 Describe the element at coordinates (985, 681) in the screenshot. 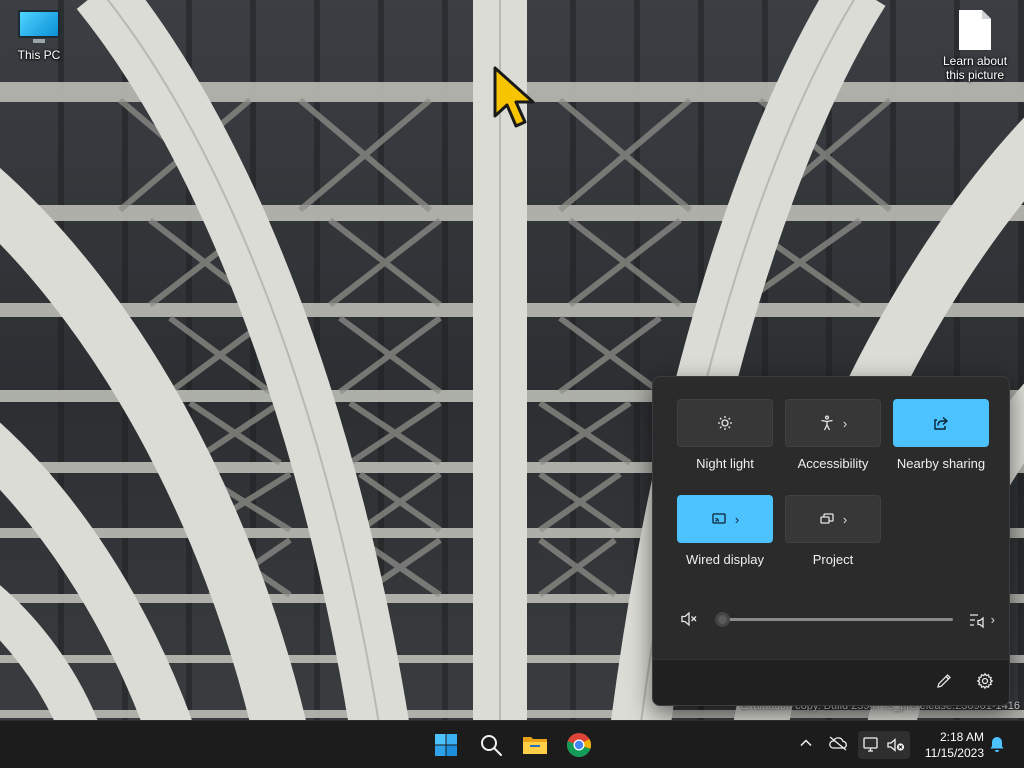

I see `gear-icon` at that location.